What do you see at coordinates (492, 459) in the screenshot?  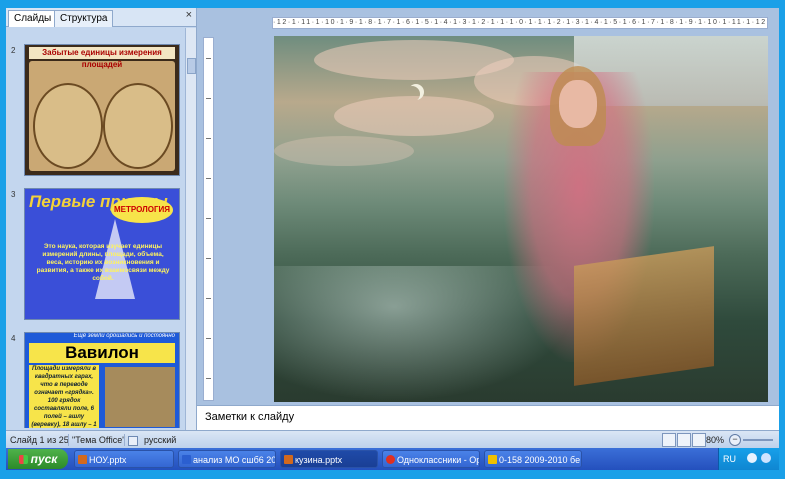 I see `folder-icon` at bounding box center [492, 459].